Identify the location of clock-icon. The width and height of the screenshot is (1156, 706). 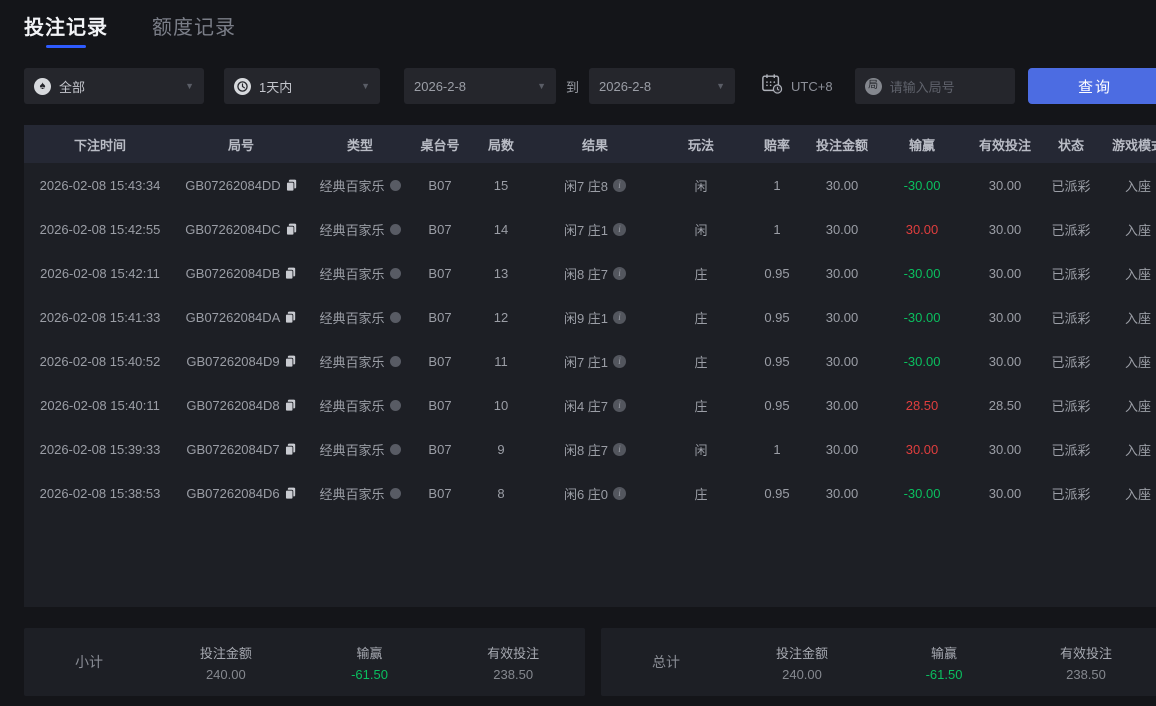
(242, 86).